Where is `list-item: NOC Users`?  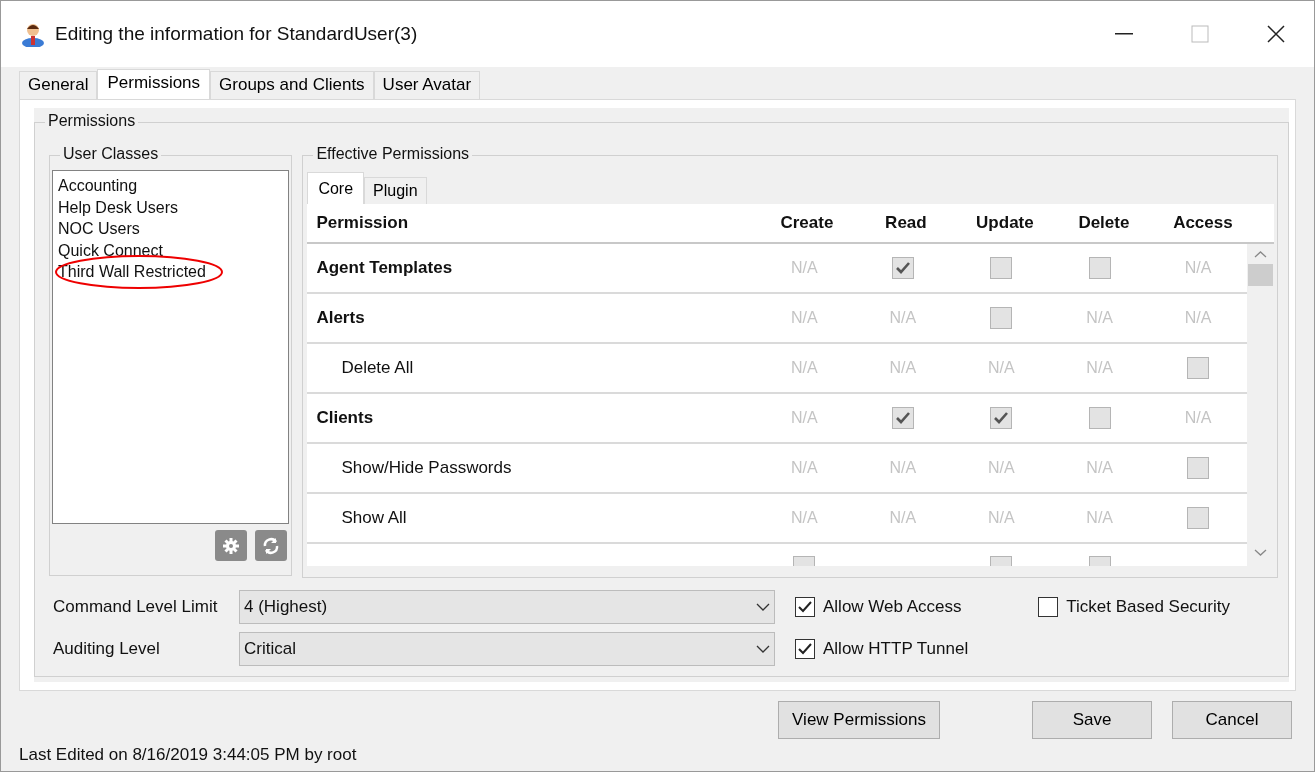
list-item: NOC Users is located at coordinates (170, 229).